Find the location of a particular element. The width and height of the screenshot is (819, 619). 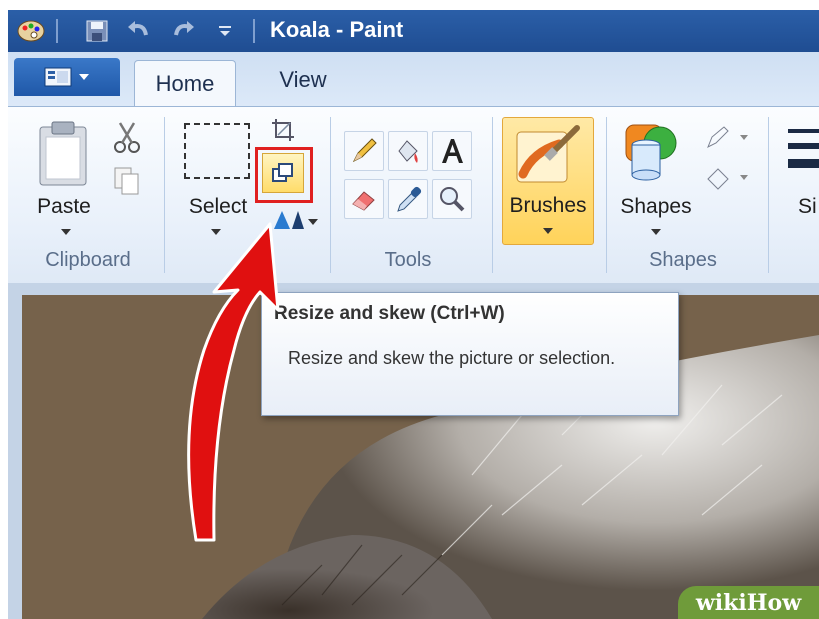

shapes-dropdown-icon is located at coordinates (656, 232).